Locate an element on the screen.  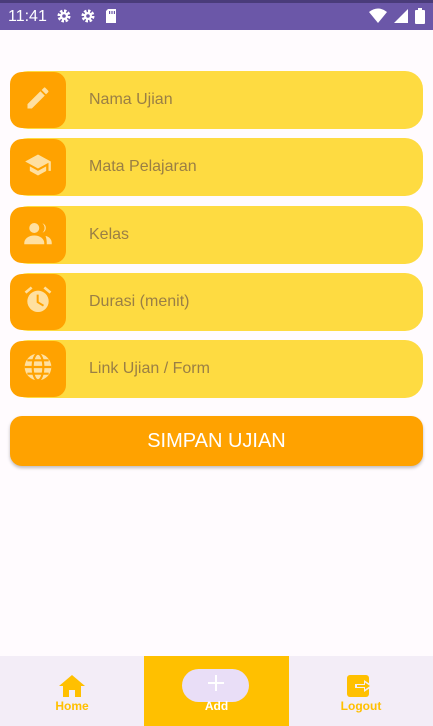
status-icons-right is located at coordinates (397, 16).